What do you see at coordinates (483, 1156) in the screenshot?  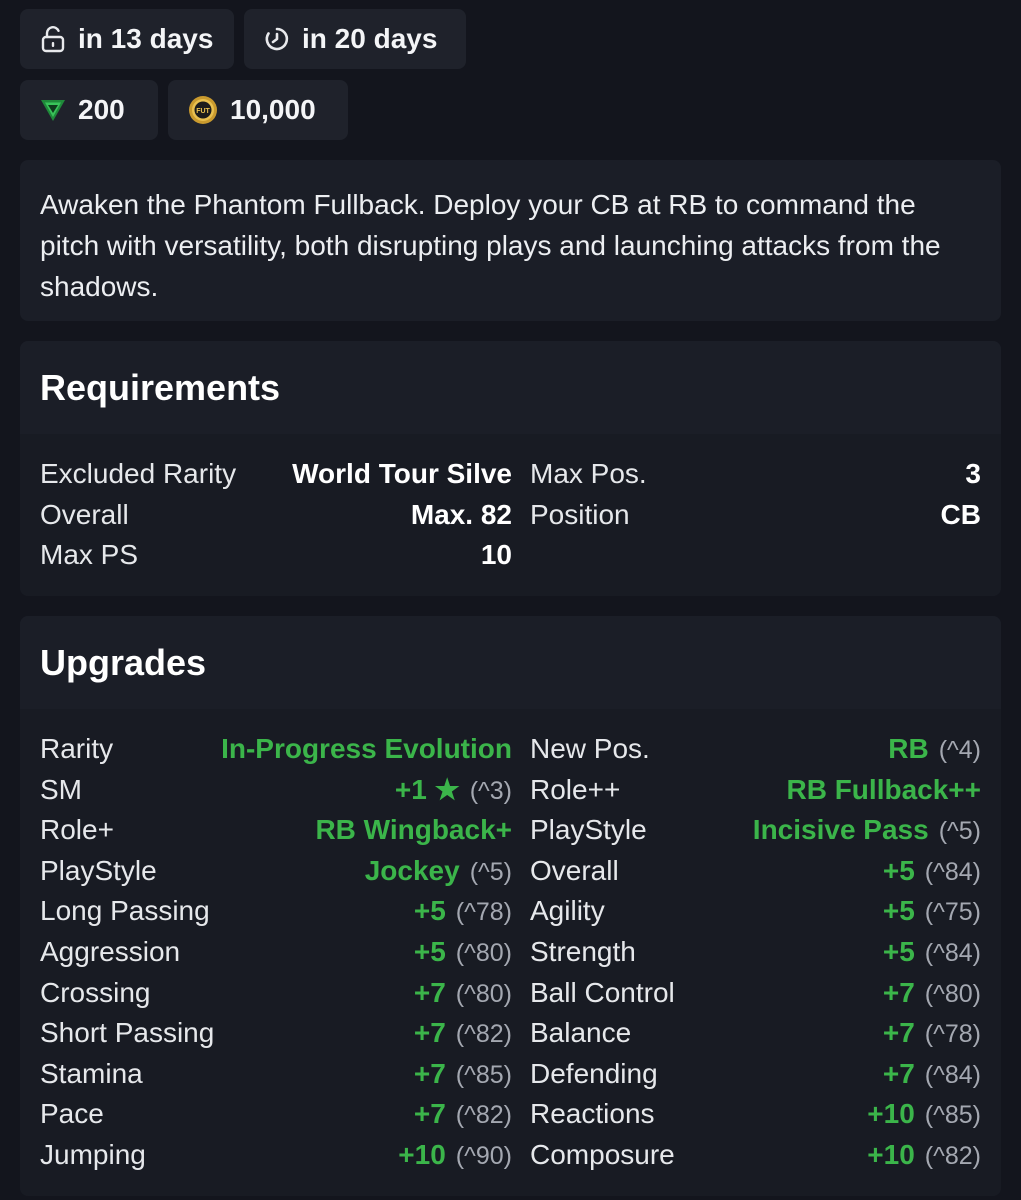 I see `upgrade-cap: (^90)` at bounding box center [483, 1156].